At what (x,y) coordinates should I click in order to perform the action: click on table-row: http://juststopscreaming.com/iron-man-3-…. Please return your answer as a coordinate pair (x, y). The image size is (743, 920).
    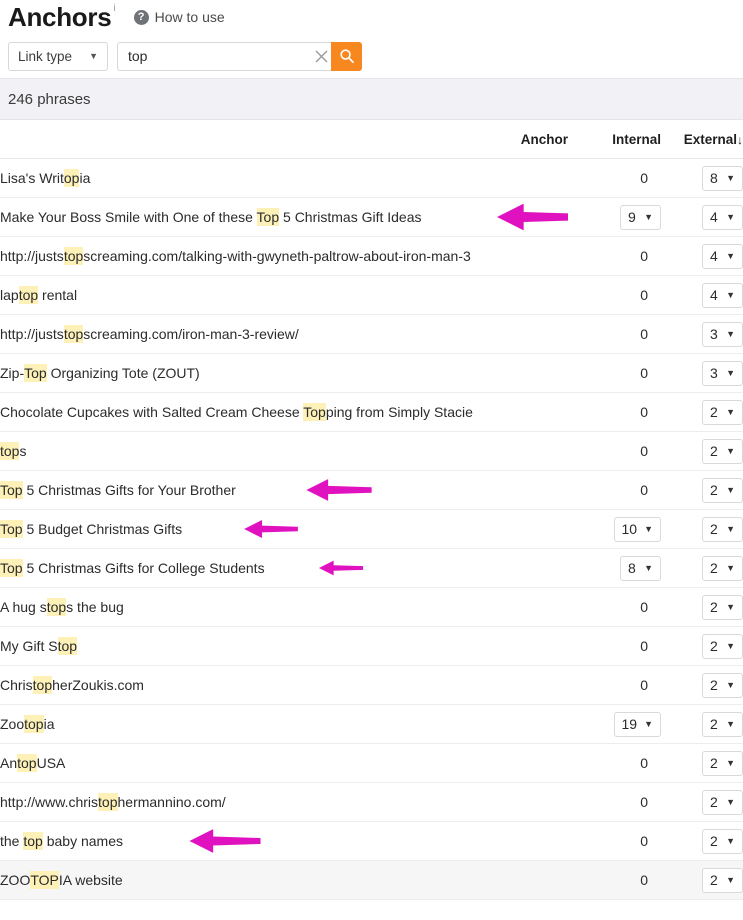
    Looking at the image, I should click on (371, 334).